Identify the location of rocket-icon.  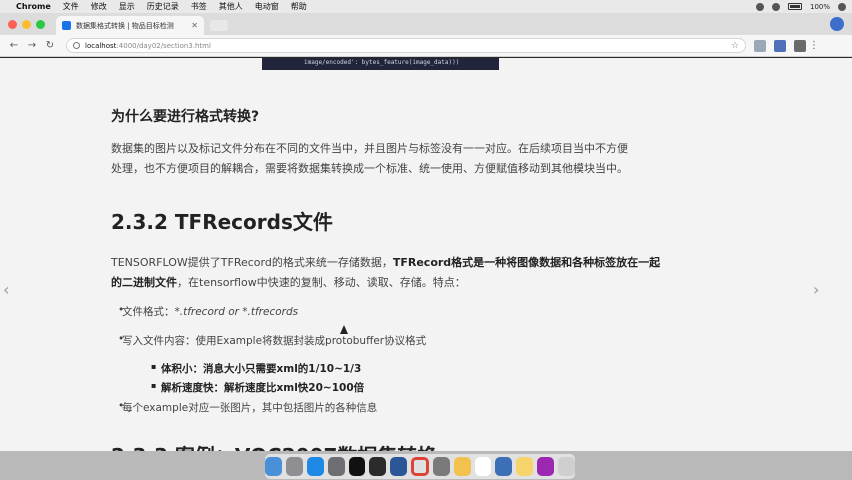
(336, 466).